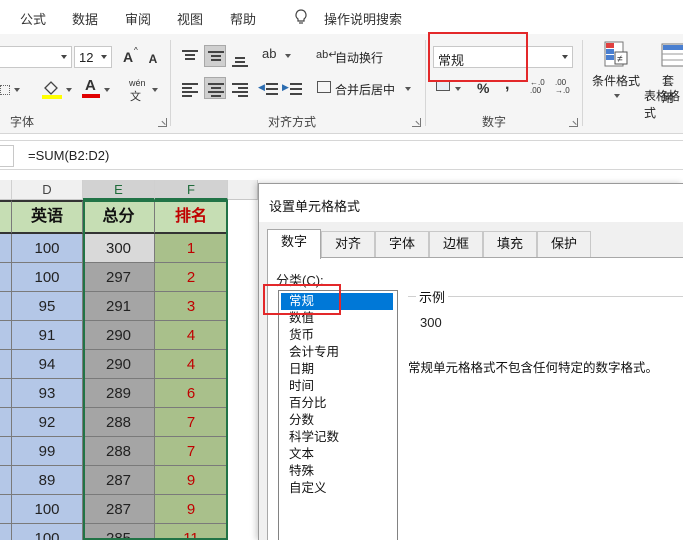  What do you see at coordinates (617, 55) in the screenshot?
I see `conditional-formatting-icon: ≠` at bounding box center [617, 55].